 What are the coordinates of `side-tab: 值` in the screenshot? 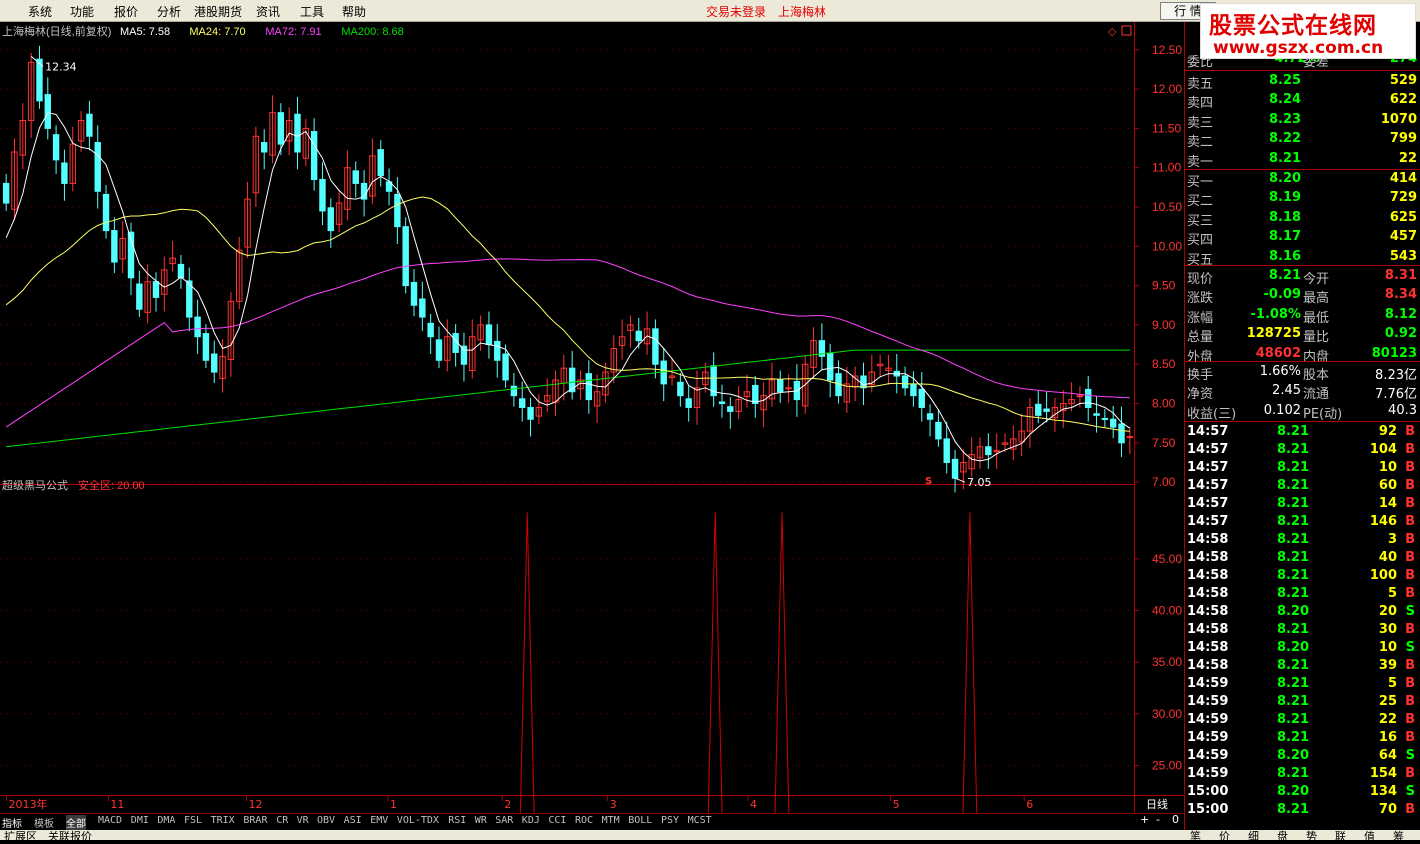 It's located at (1369, 836).